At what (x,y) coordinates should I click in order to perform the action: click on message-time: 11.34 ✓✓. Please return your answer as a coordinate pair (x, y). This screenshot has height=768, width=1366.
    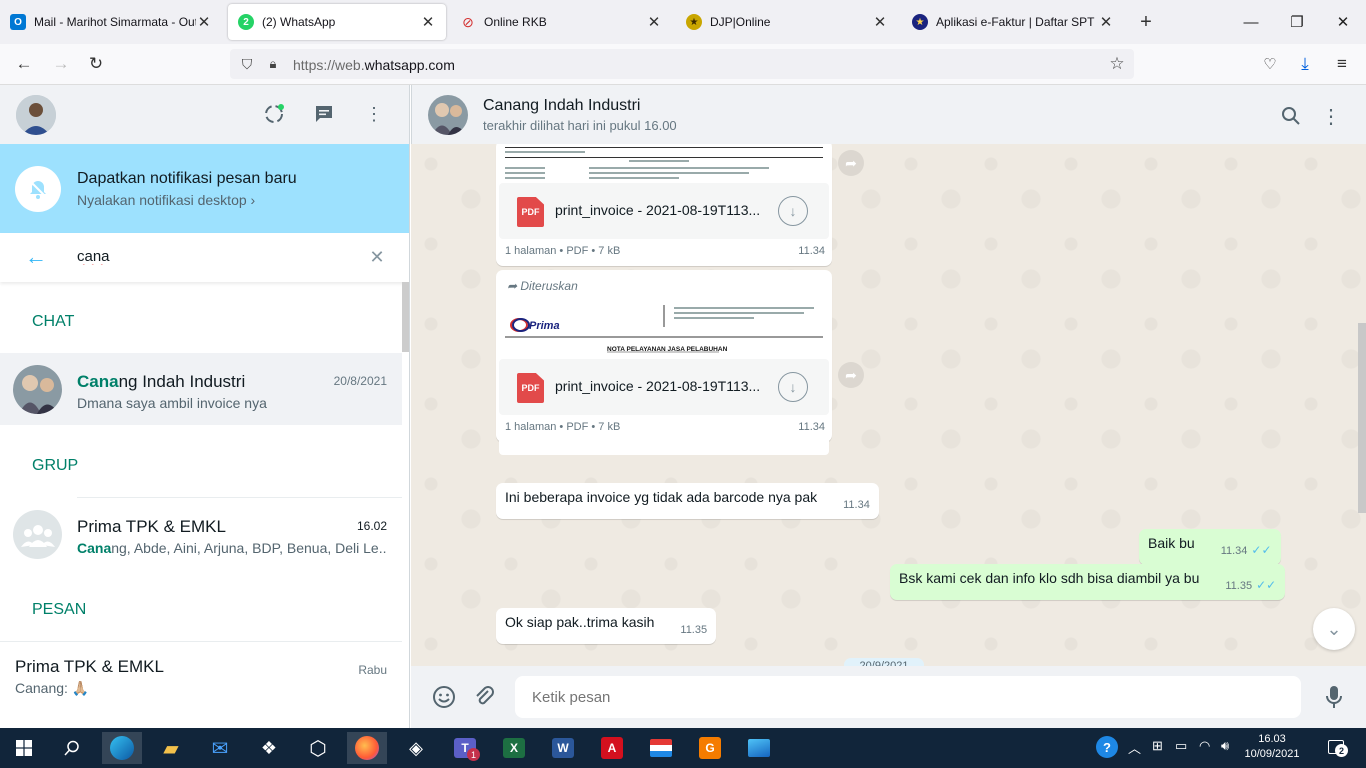
    Looking at the image, I should click on (1246, 550).